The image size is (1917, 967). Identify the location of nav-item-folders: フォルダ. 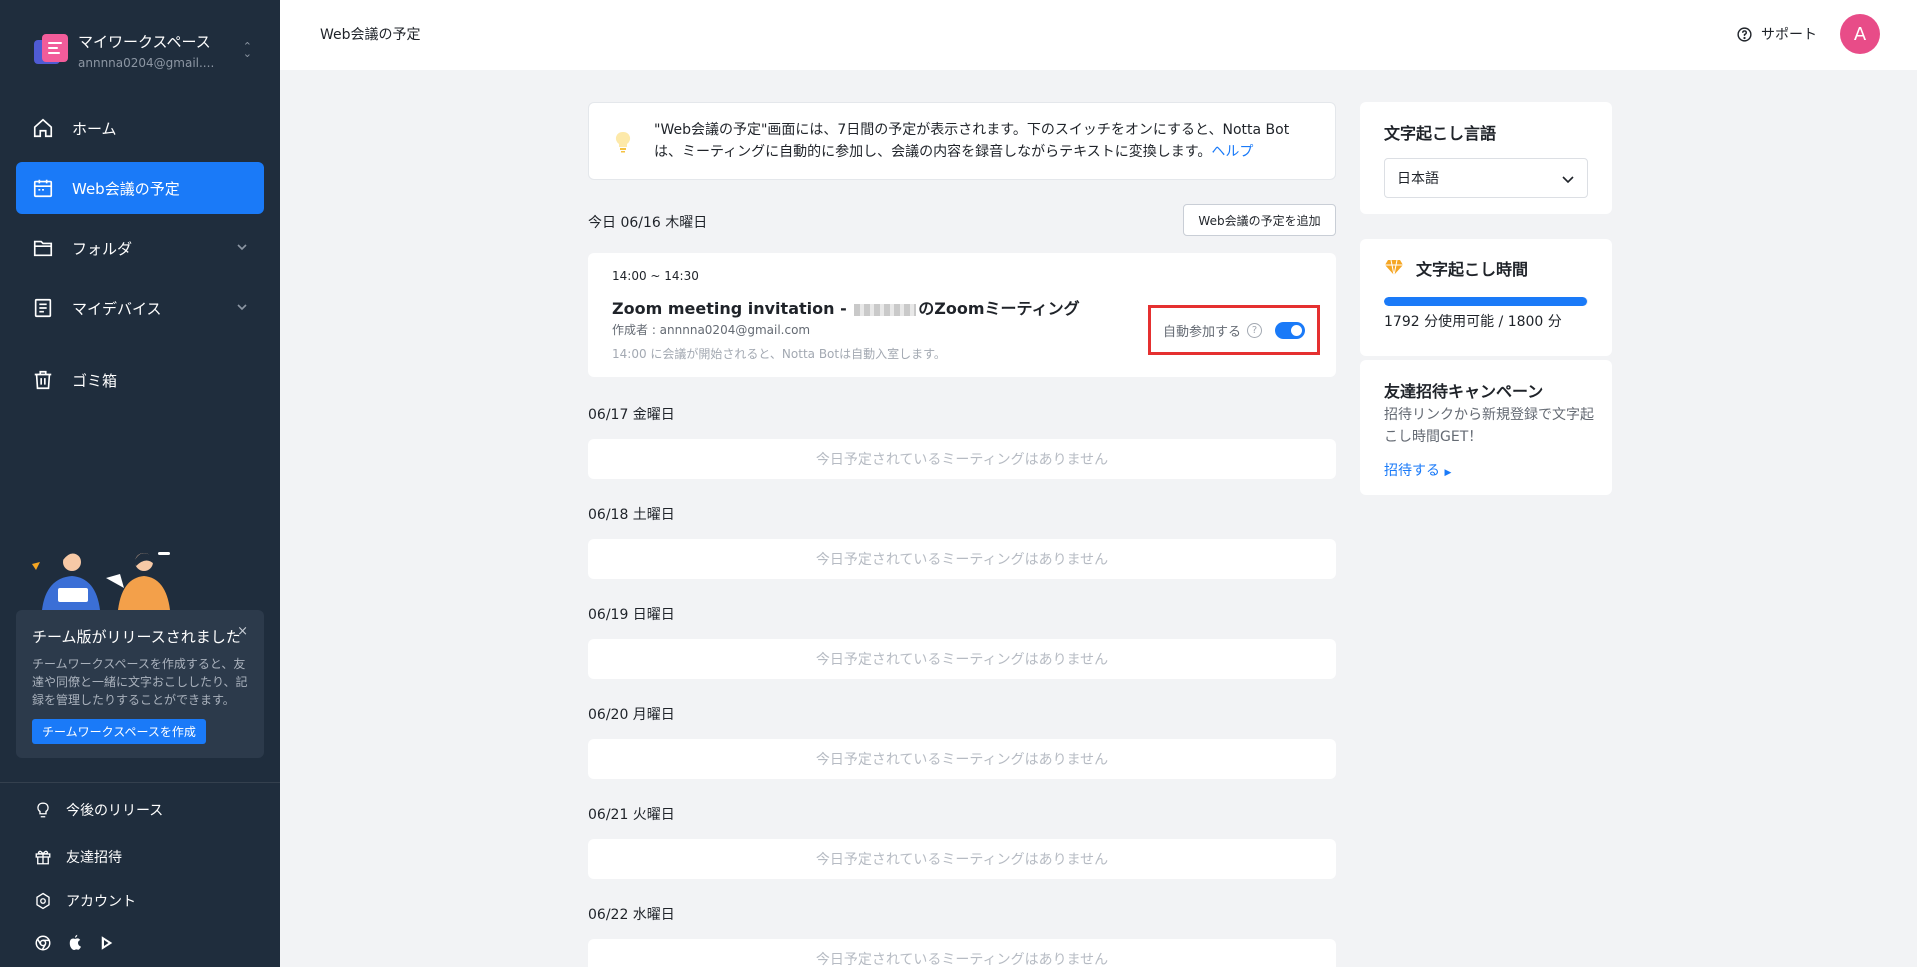
(140, 248).